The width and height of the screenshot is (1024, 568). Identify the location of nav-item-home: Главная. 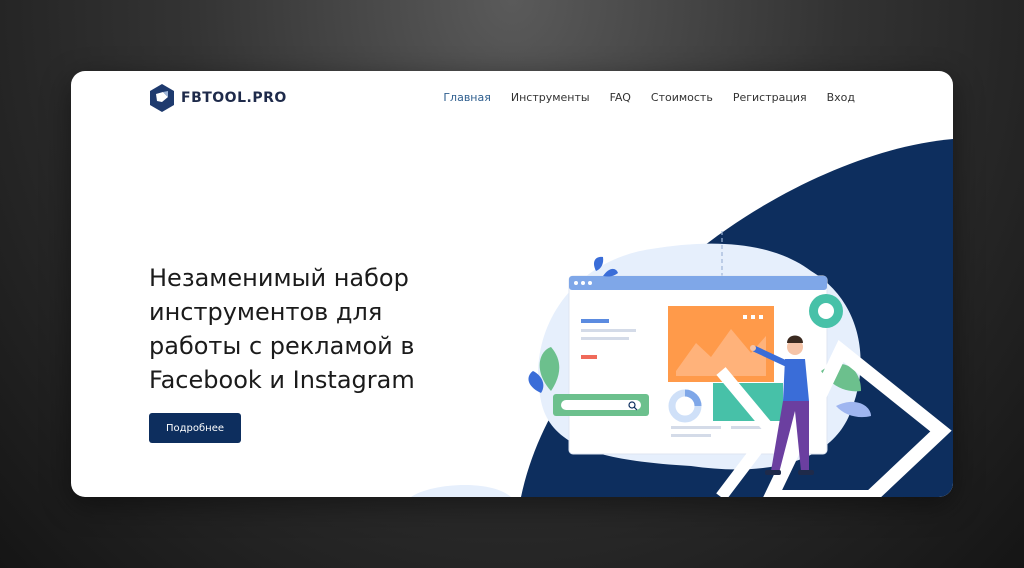
(467, 97).